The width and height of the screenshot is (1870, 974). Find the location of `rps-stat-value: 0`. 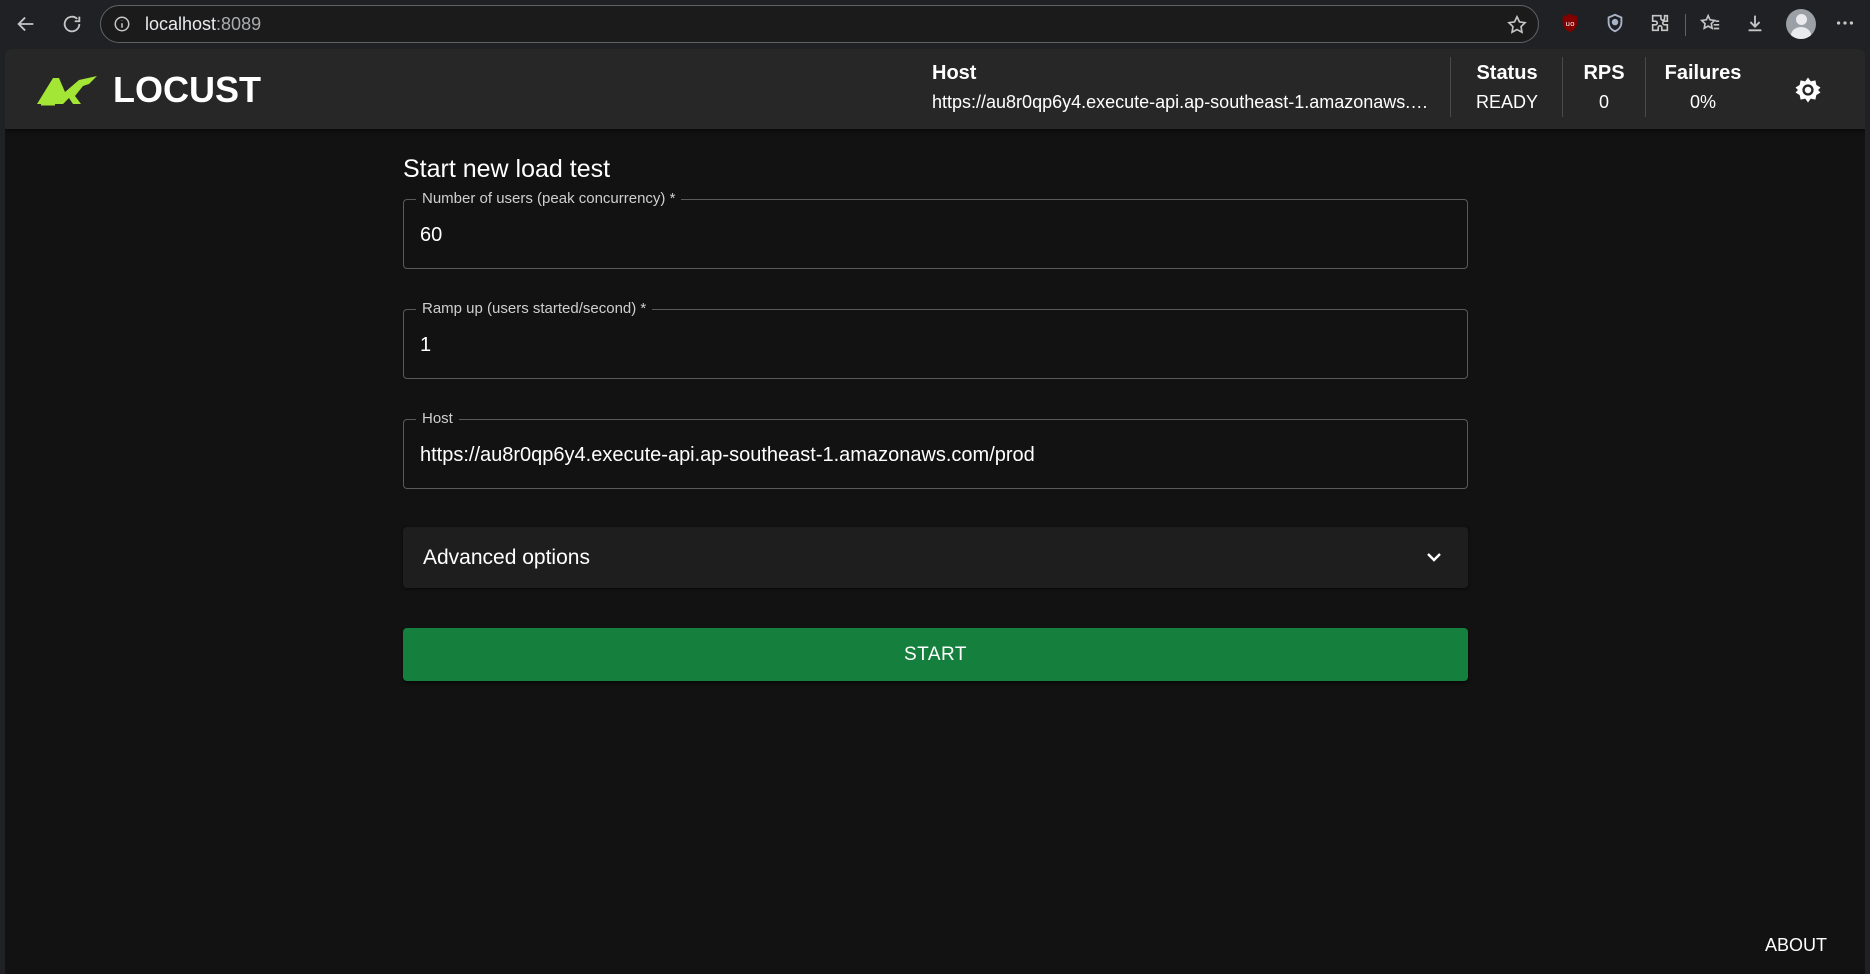

rps-stat-value: 0 is located at coordinates (1603, 102).